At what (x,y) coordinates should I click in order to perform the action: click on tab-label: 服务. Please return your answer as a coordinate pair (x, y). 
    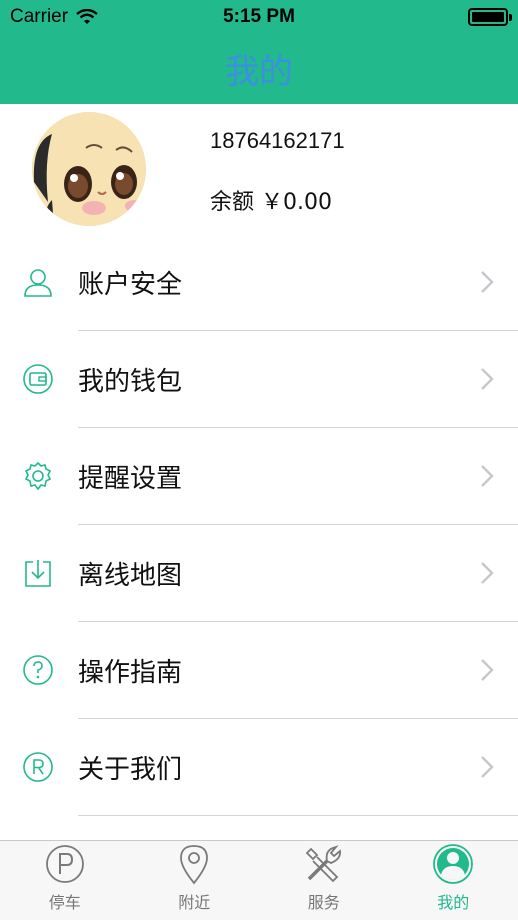
    Looking at the image, I should click on (323, 902).